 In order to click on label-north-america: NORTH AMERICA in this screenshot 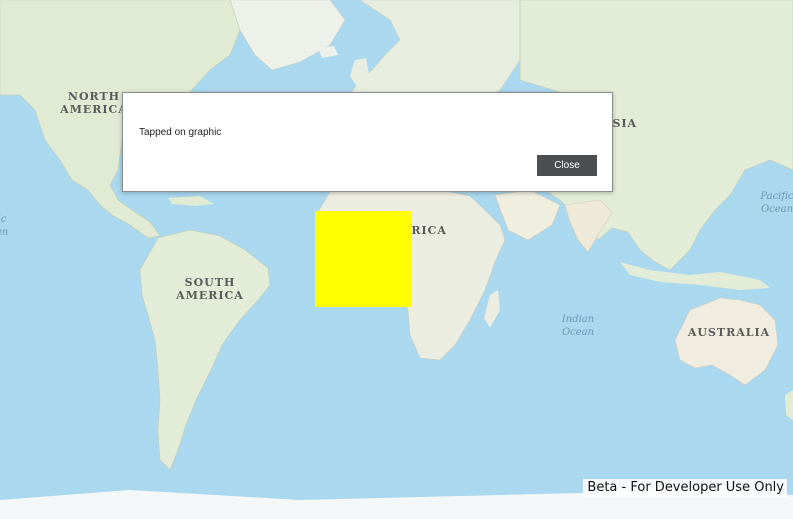, I will do `click(94, 103)`.